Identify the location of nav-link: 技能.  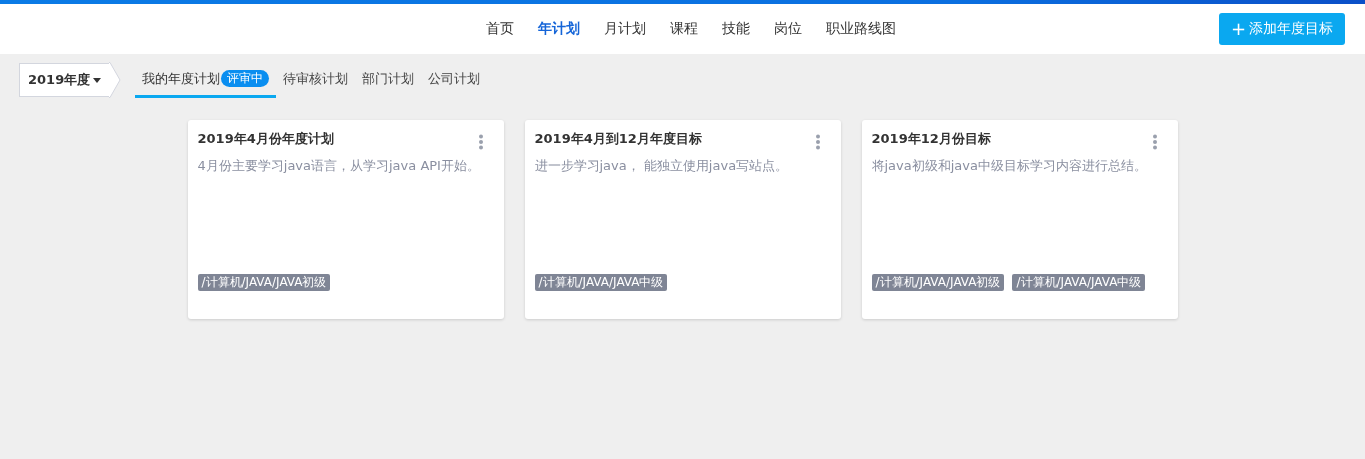
(735, 29).